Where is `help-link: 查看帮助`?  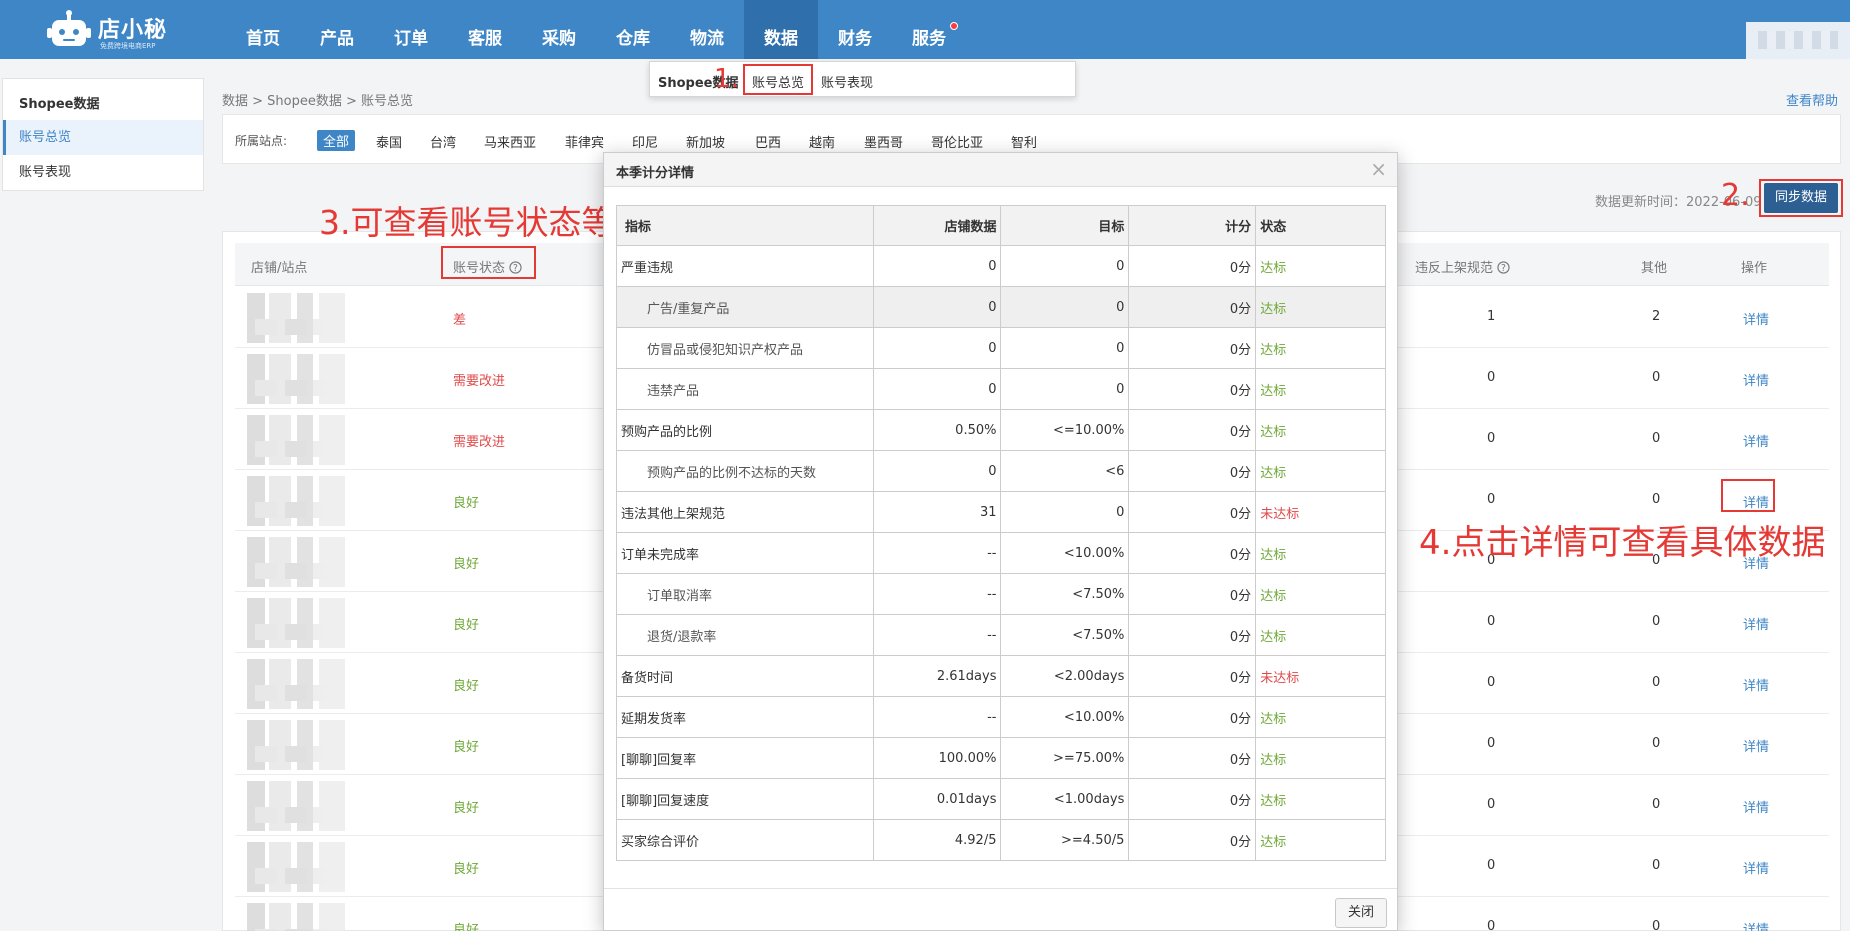
help-link: 查看帮助 is located at coordinates (1812, 99).